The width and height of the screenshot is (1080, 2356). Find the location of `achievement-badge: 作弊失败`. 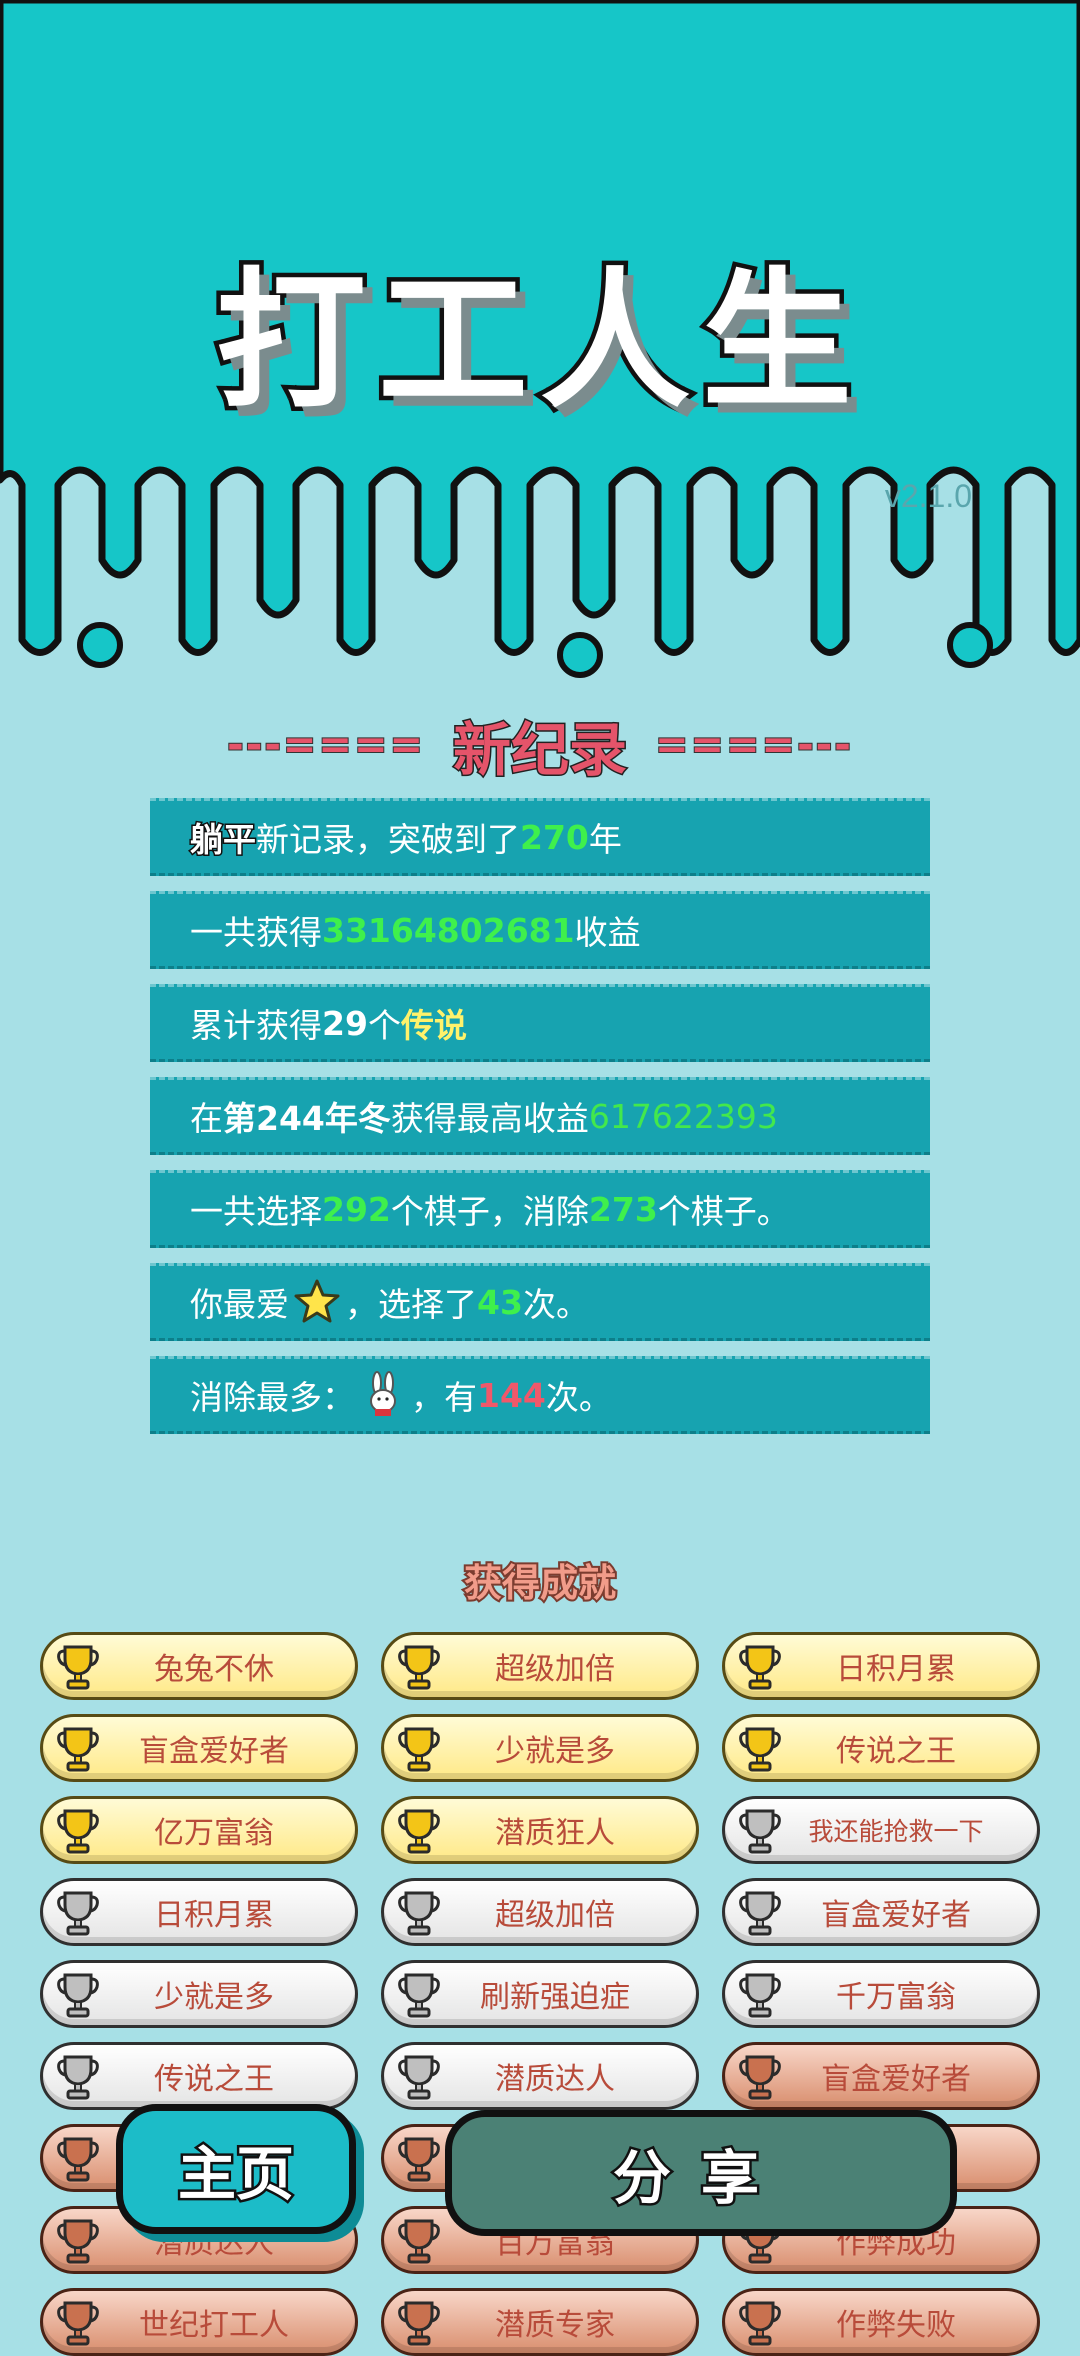

achievement-badge: 作弊失败 is located at coordinates (881, 2322).